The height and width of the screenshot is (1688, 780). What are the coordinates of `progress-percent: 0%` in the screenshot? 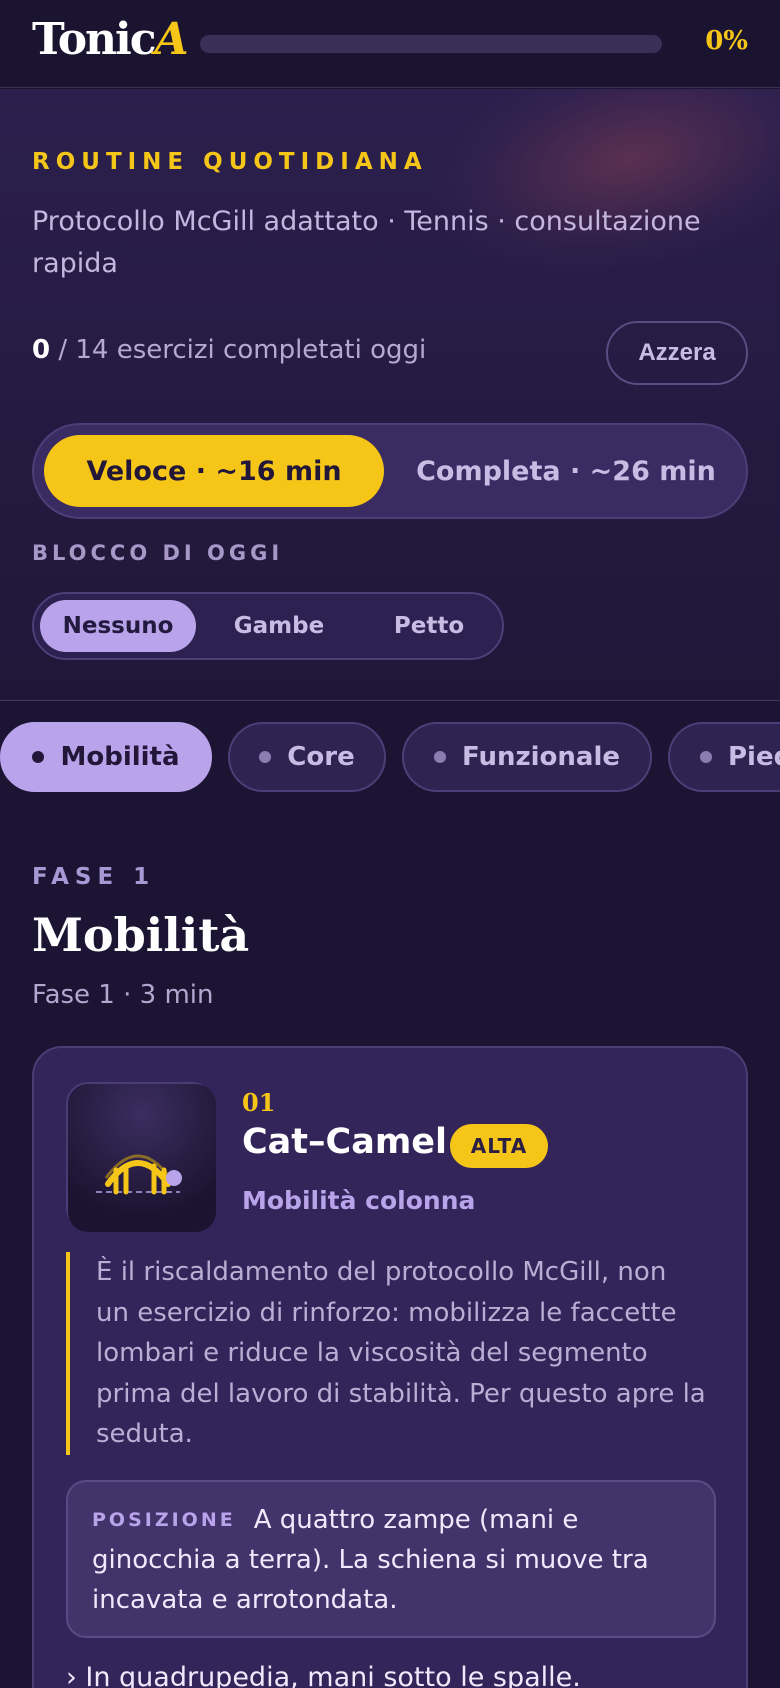 It's located at (726, 41).